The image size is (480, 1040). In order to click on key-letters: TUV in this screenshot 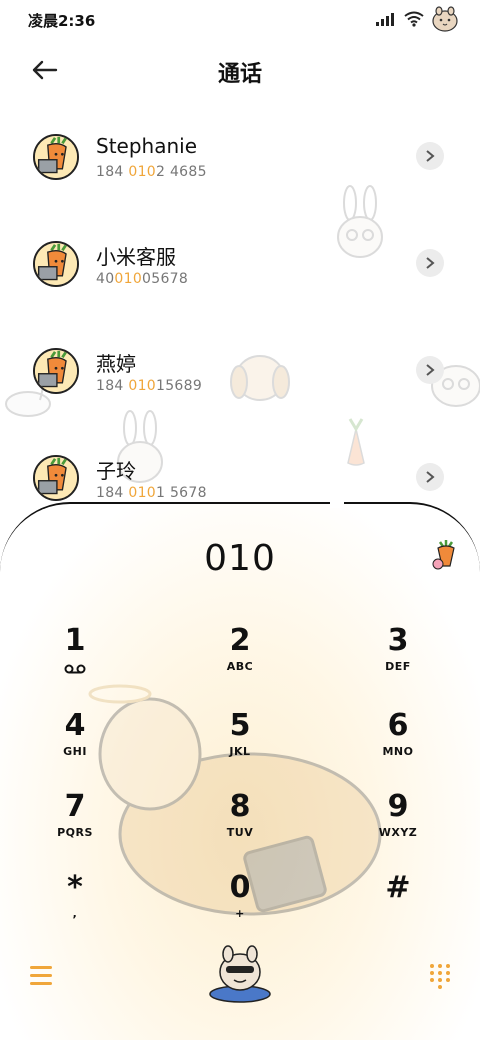, I will do `click(240, 832)`.